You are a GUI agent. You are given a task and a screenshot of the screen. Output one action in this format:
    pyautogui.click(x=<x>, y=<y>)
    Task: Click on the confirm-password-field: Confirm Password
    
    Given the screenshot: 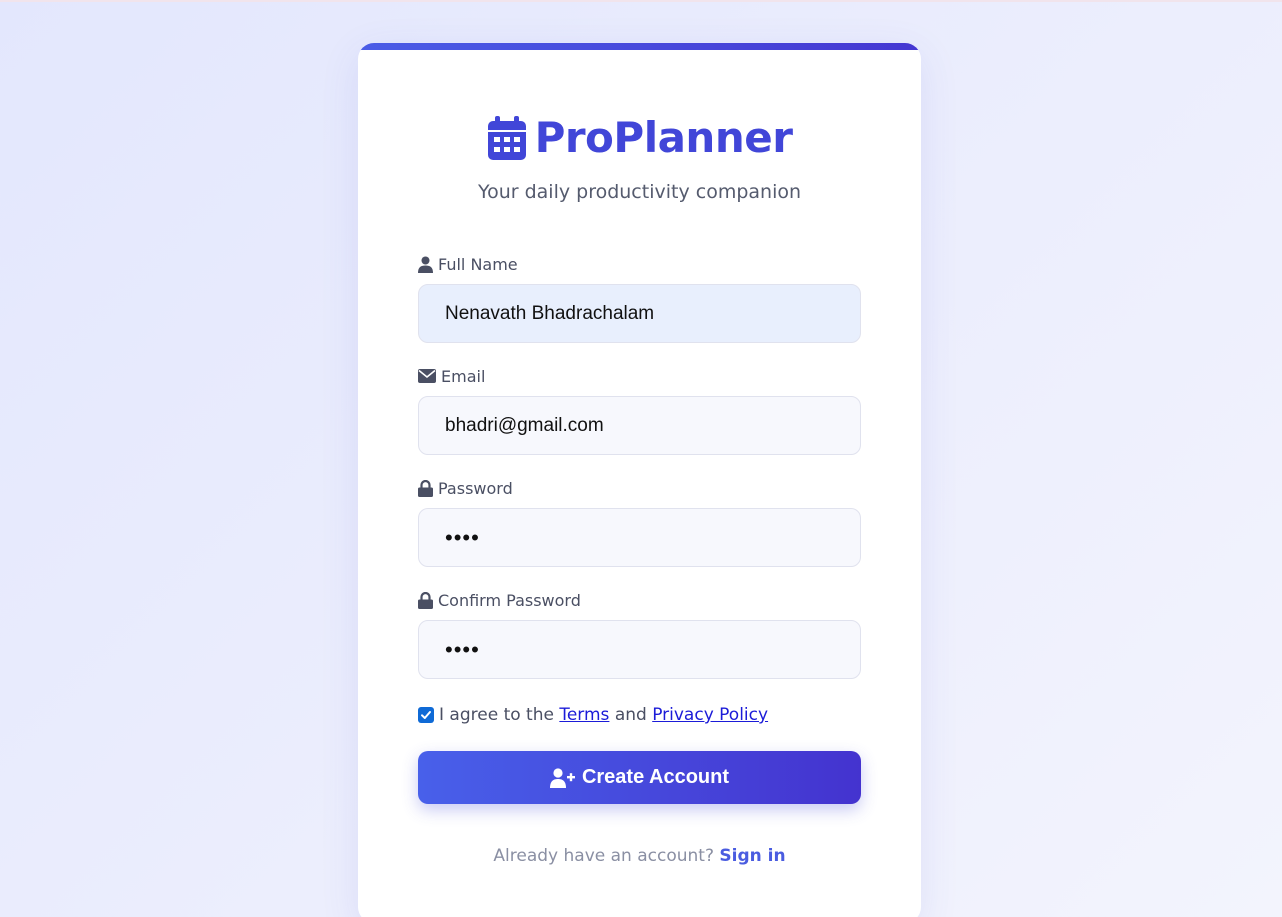 What is the action you would take?
    pyautogui.click(x=639, y=634)
    